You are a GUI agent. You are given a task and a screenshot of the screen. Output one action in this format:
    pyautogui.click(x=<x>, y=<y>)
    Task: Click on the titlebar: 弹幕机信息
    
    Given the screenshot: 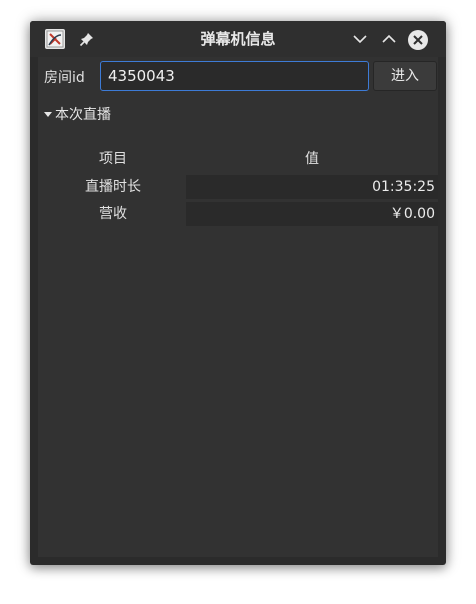 What is the action you would take?
    pyautogui.click(x=238, y=39)
    